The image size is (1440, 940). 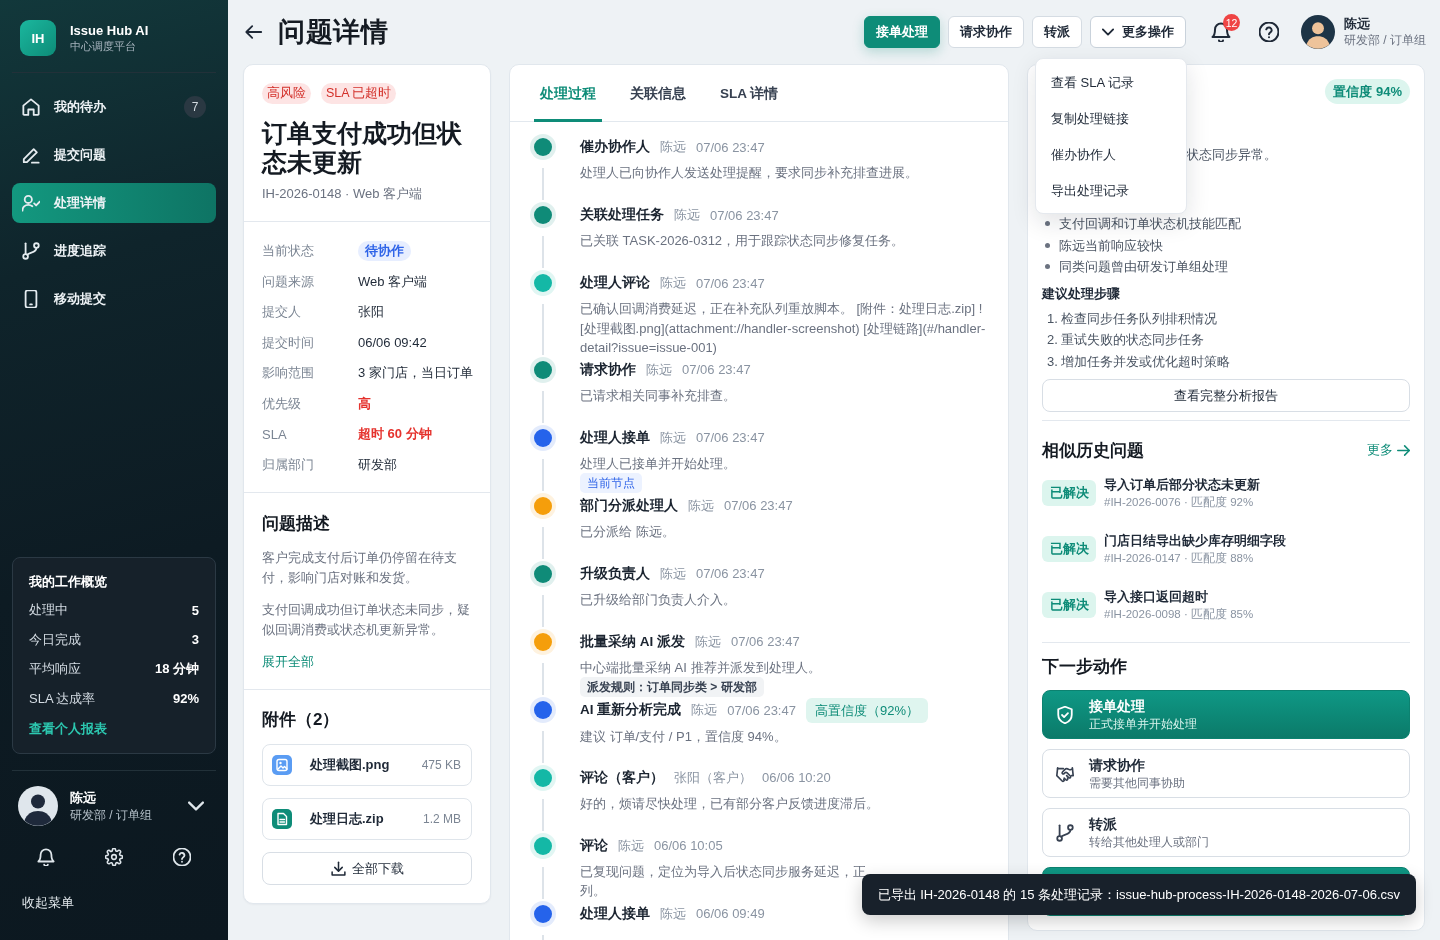 I want to click on nav-item: 移动提交, so click(x=114, y=299).